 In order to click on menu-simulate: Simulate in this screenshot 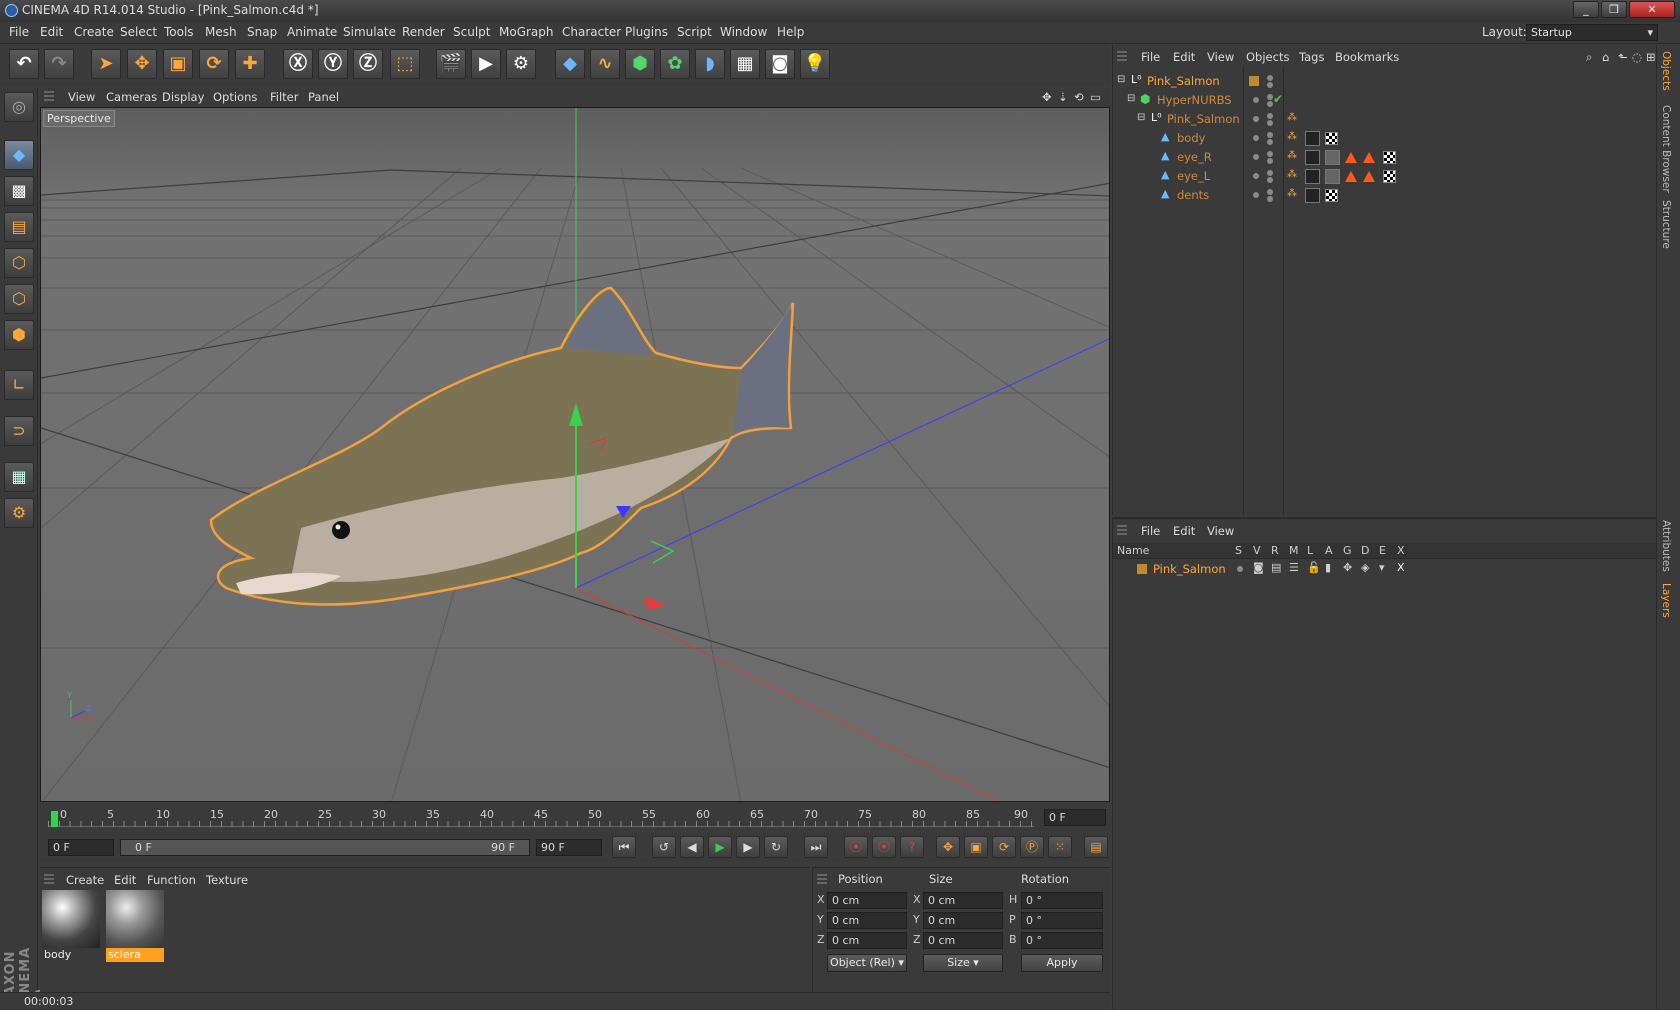, I will do `click(369, 32)`.